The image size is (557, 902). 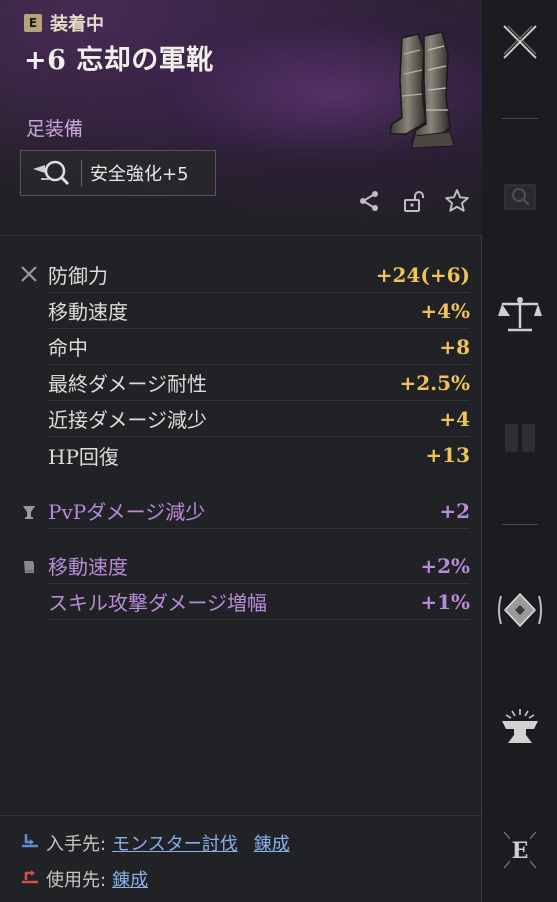 I want to click on stat-row: 移動速度 +4%, so click(x=259, y=311).